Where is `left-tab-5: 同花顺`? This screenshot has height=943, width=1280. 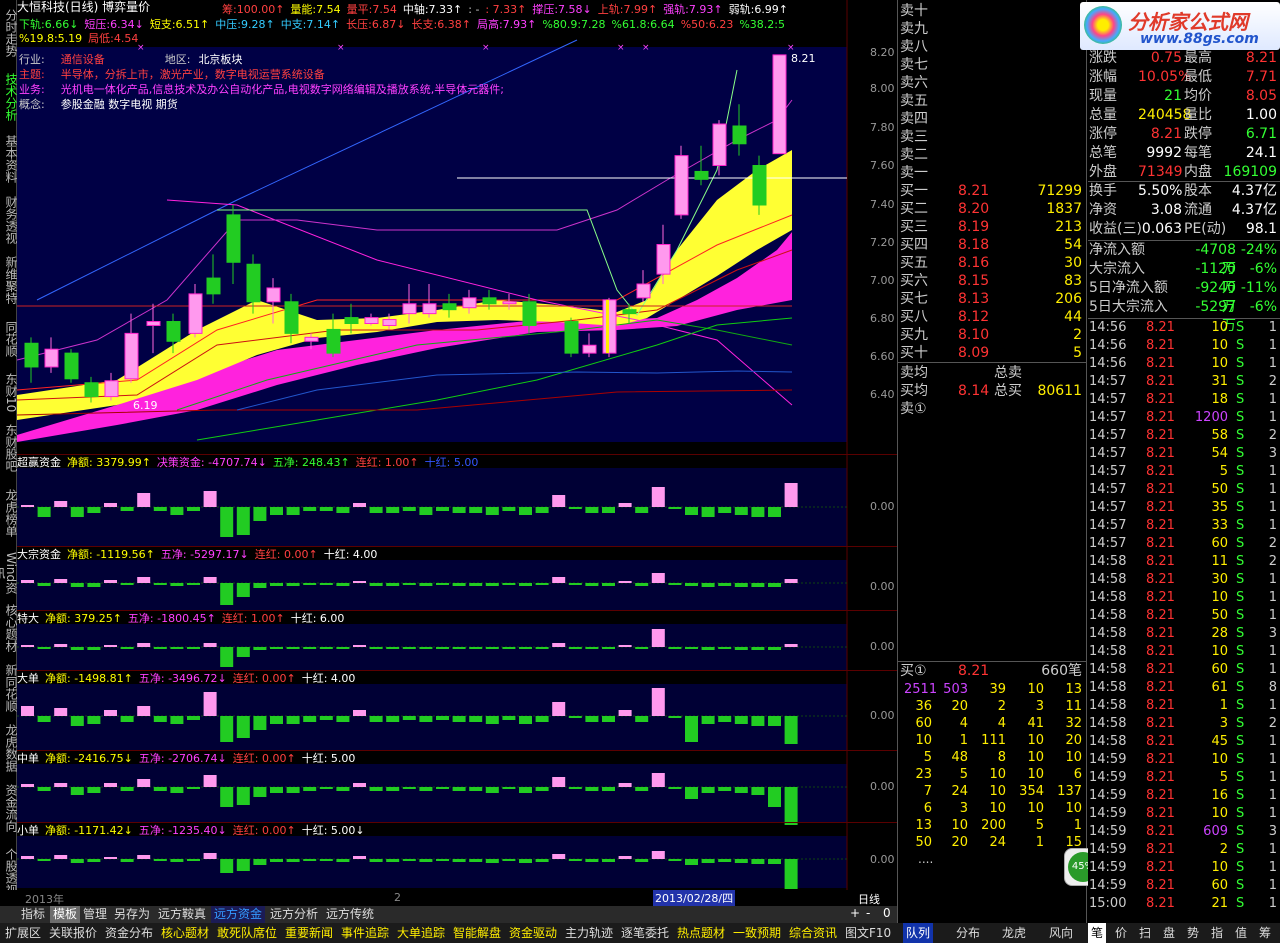 left-tab-5: 同花顺 is located at coordinates (9, 339).